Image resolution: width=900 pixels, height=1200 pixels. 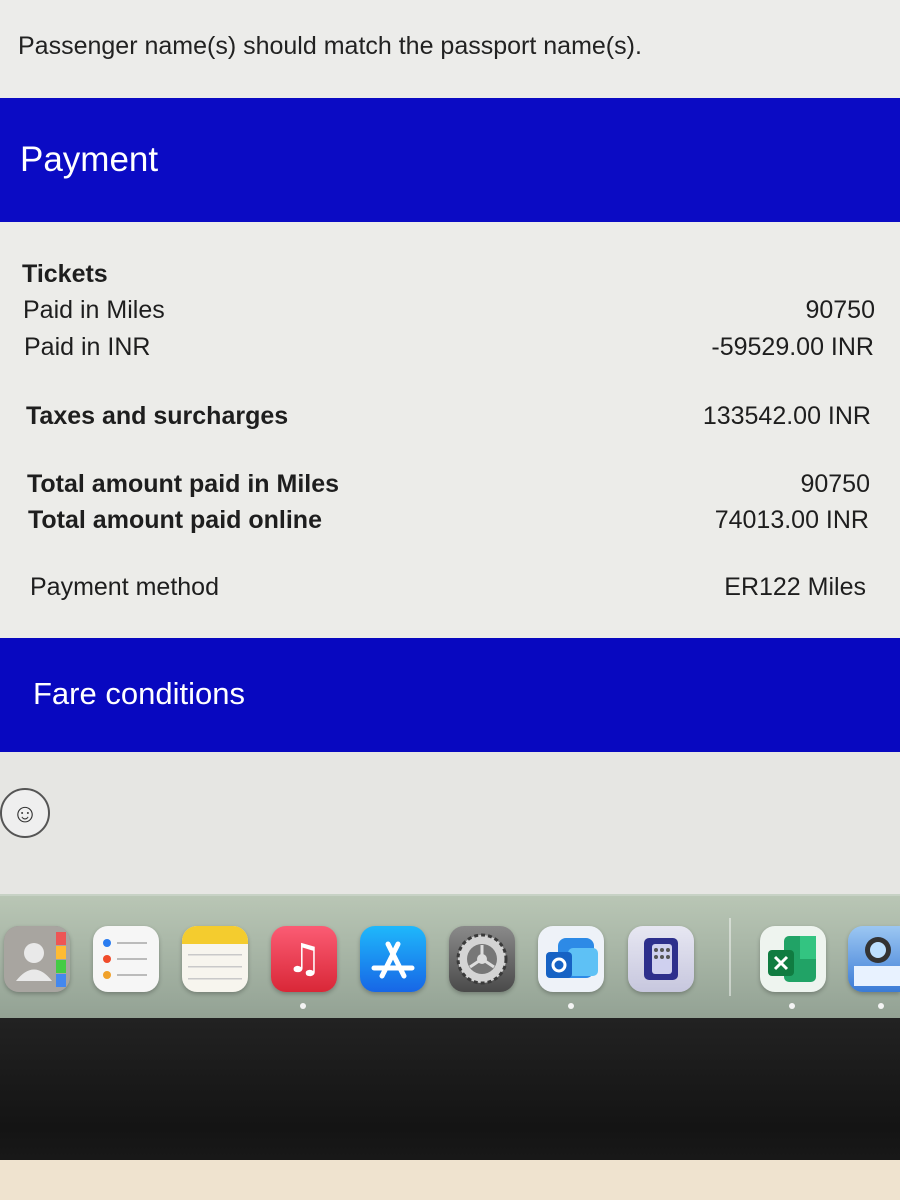 What do you see at coordinates (87, 347) in the screenshot?
I see `paid-in-inr-label: Paid in INR` at bounding box center [87, 347].